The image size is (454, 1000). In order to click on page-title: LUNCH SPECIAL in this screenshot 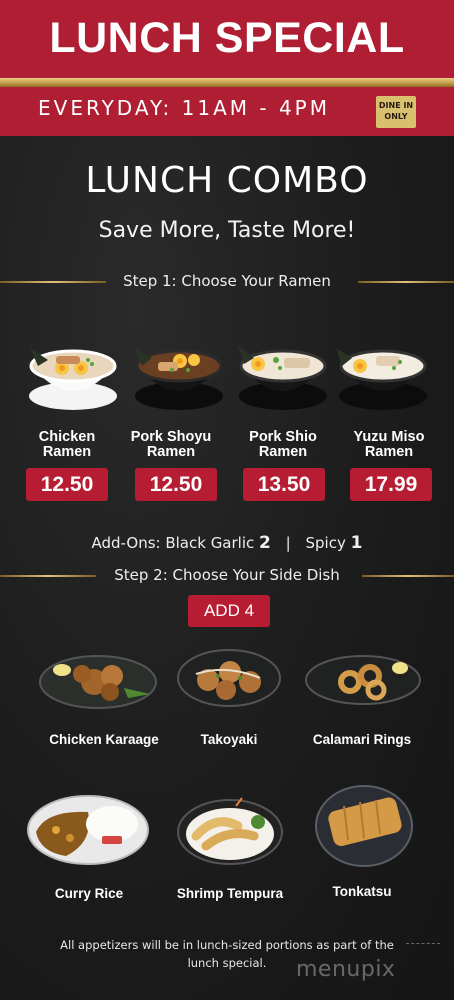, I will do `click(227, 38)`.